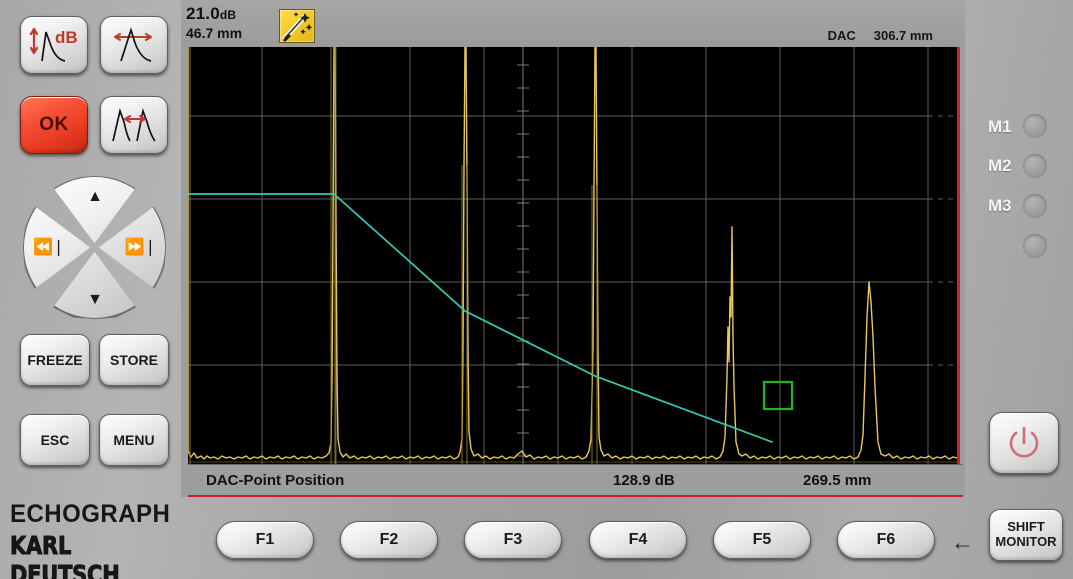 This screenshot has height=579, width=1073. Describe the element at coordinates (962, 542) in the screenshot. I see `arrow-left-icon: ←` at that location.